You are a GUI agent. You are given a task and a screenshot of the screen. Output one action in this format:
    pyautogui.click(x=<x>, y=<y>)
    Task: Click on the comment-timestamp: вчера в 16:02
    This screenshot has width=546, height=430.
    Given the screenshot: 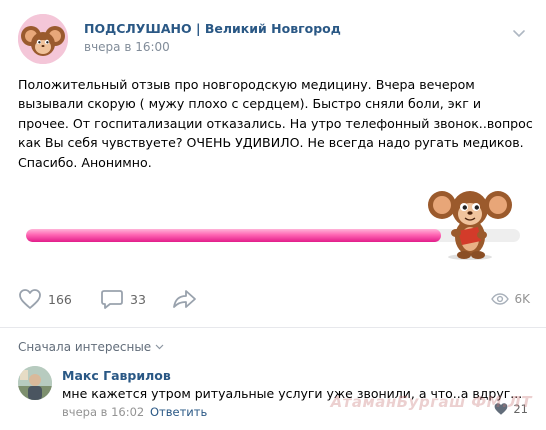 What is the action you would take?
    pyautogui.click(x=103, y=412)
    